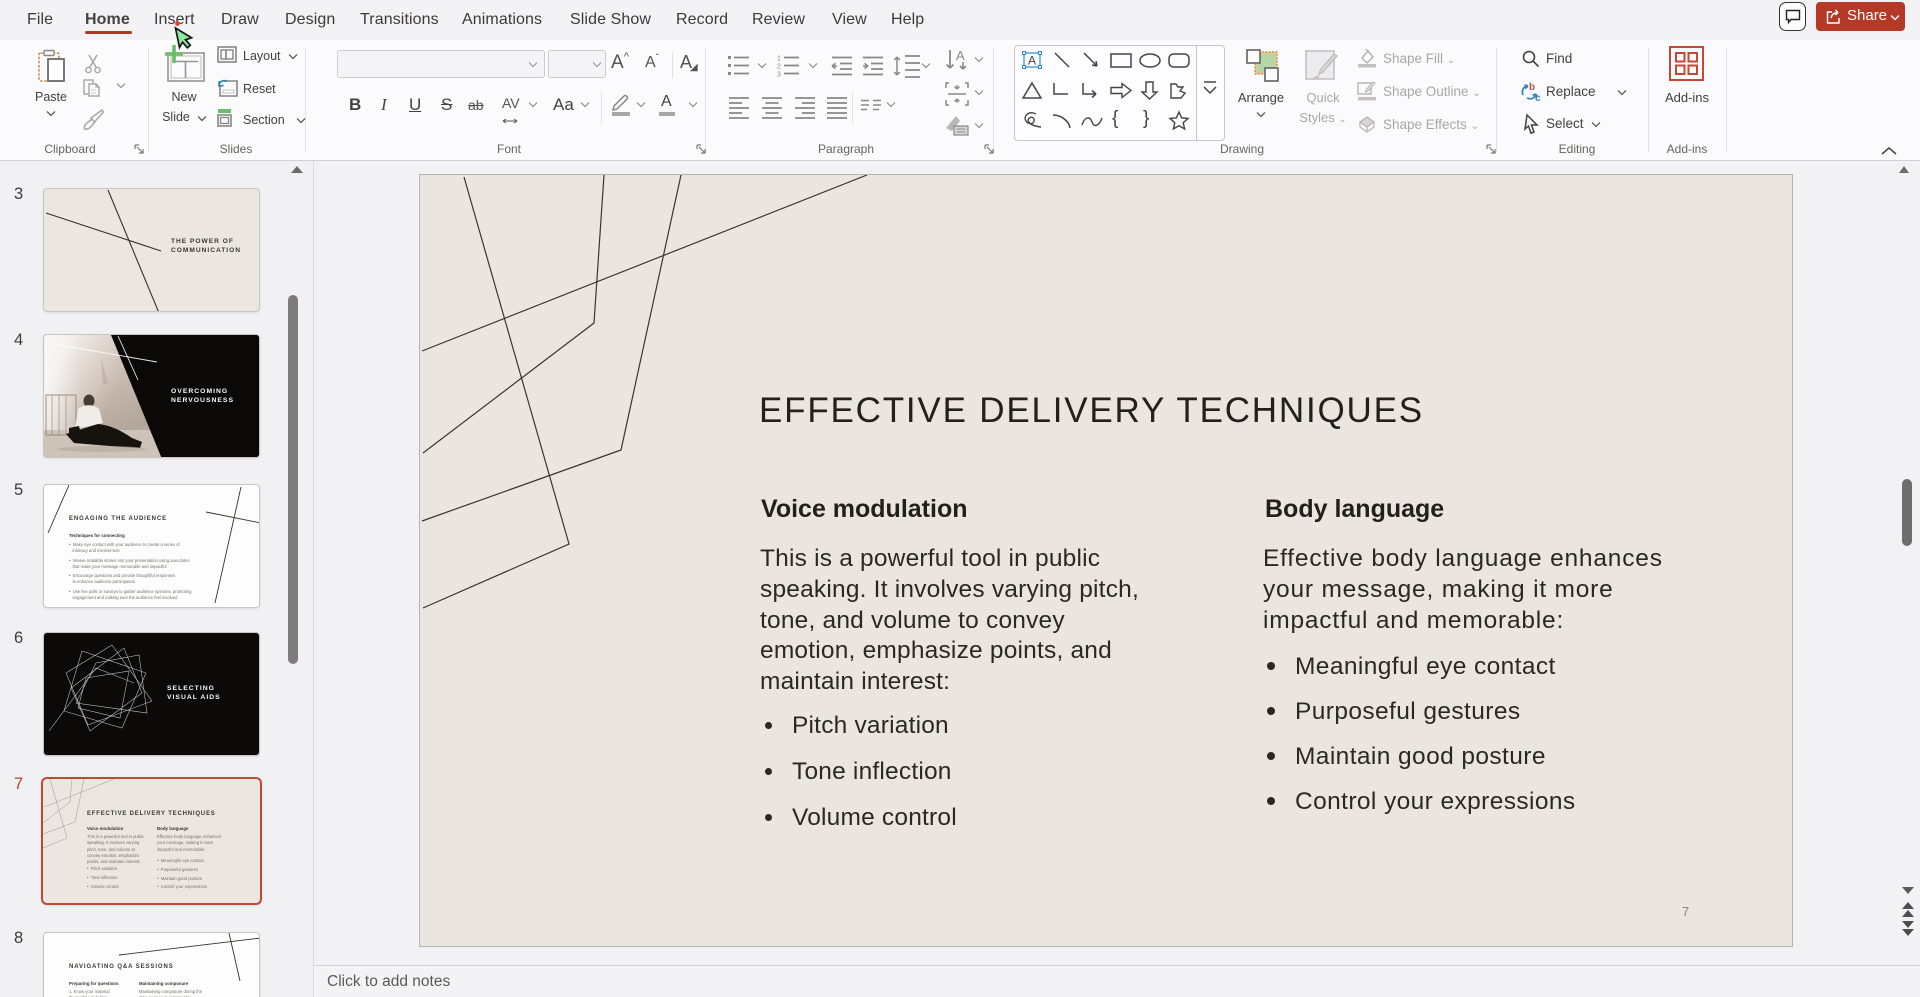  Describe the element at coordinates (779, 75) in the screenshot. I see `svg-text: 3` at that location.